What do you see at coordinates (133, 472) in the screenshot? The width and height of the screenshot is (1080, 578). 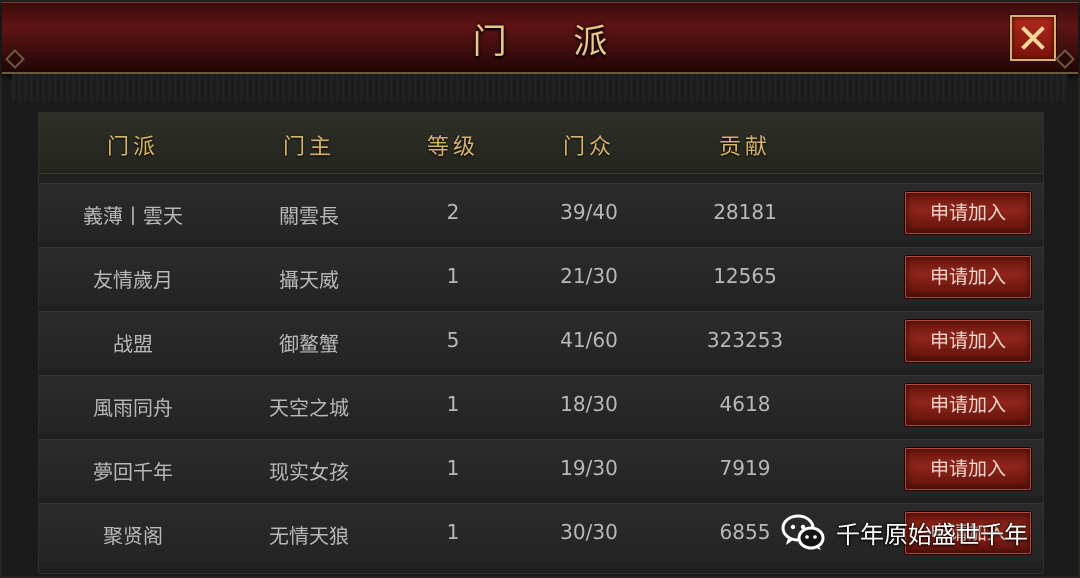 I see `sect-name: 夢回千年` at bounding box center [133, 472].